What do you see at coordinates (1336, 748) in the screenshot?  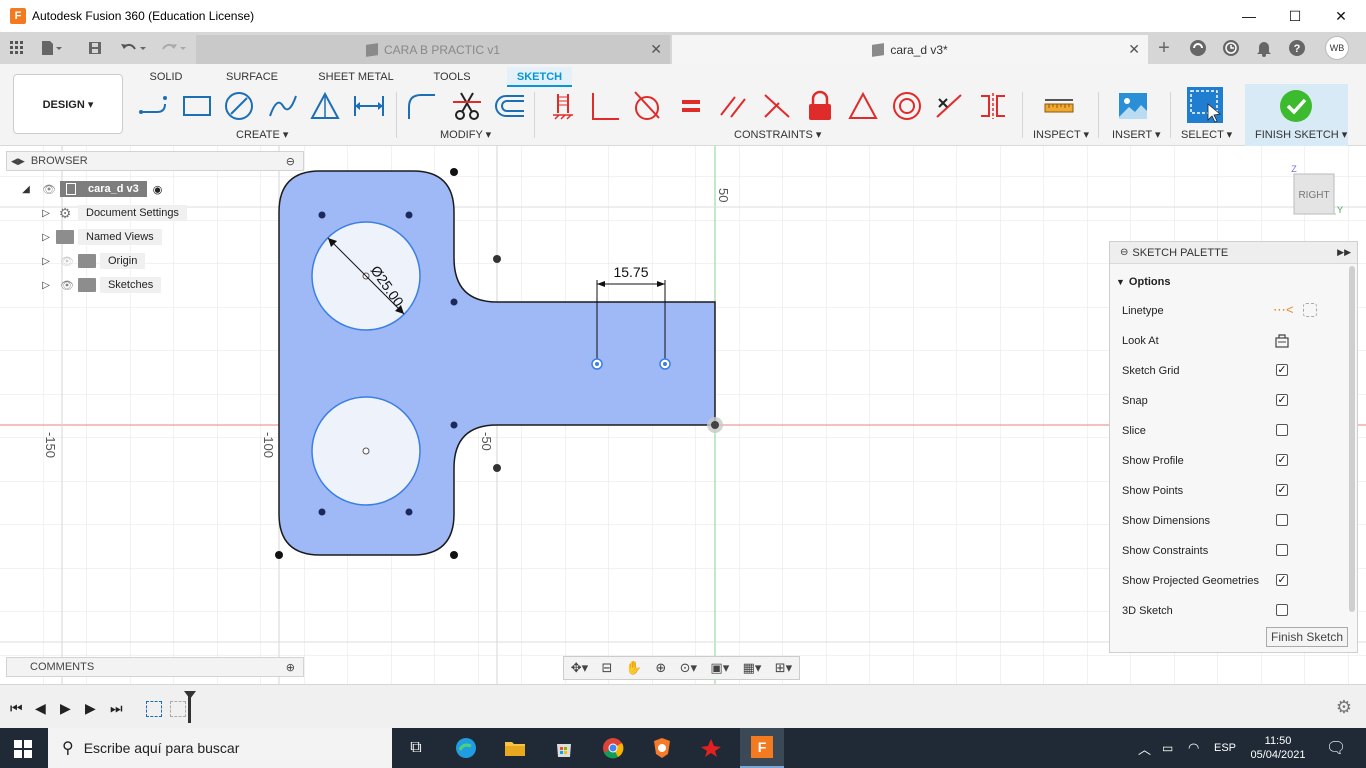 I see `notification-center-icon: 🗨` at bounding box center [1336, 748].